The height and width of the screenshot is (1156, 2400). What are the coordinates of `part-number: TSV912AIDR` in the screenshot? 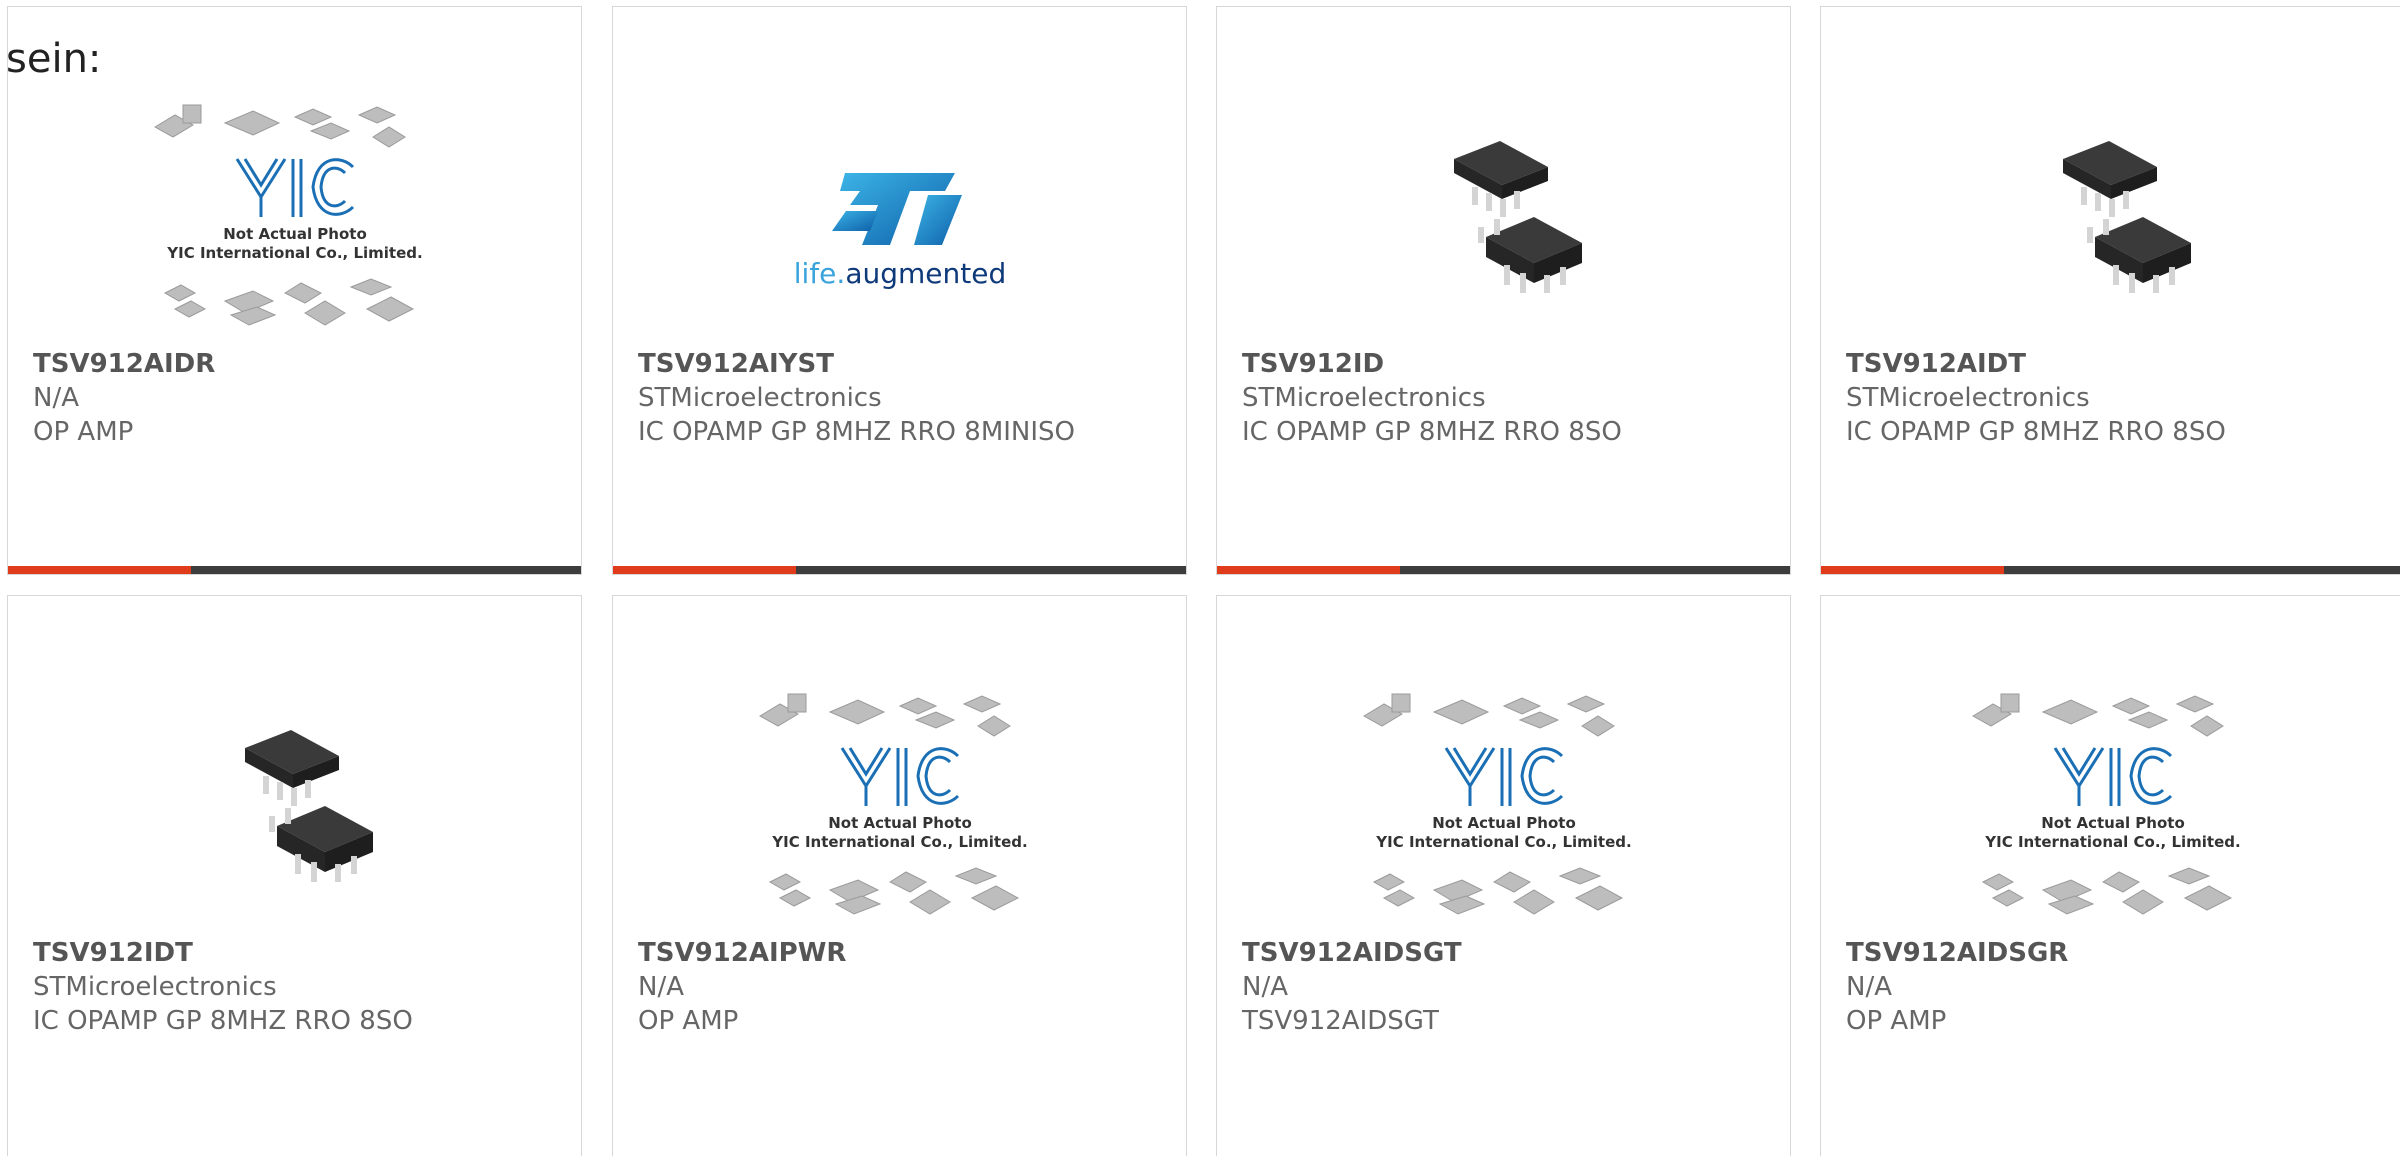 It's located at (297, 364).